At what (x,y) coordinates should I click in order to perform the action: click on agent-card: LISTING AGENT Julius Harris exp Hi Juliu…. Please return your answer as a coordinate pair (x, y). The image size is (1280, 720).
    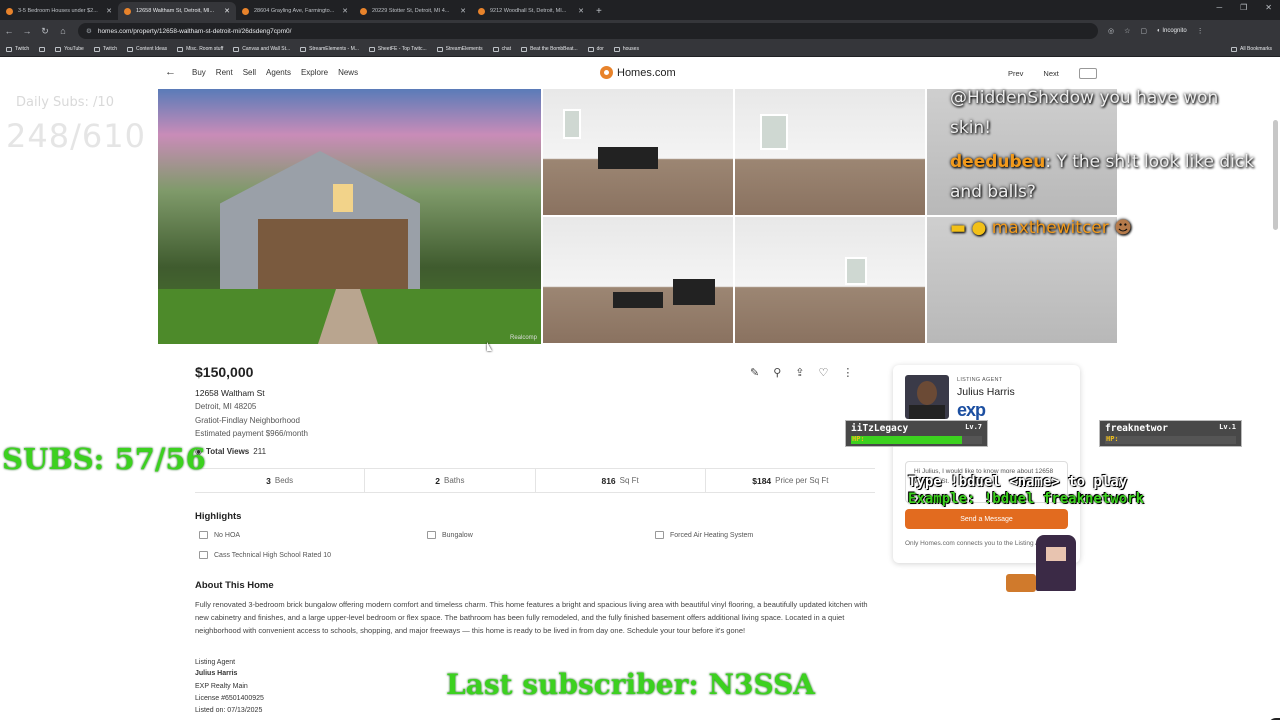
    Looking at the image, I should click on (986, 464).